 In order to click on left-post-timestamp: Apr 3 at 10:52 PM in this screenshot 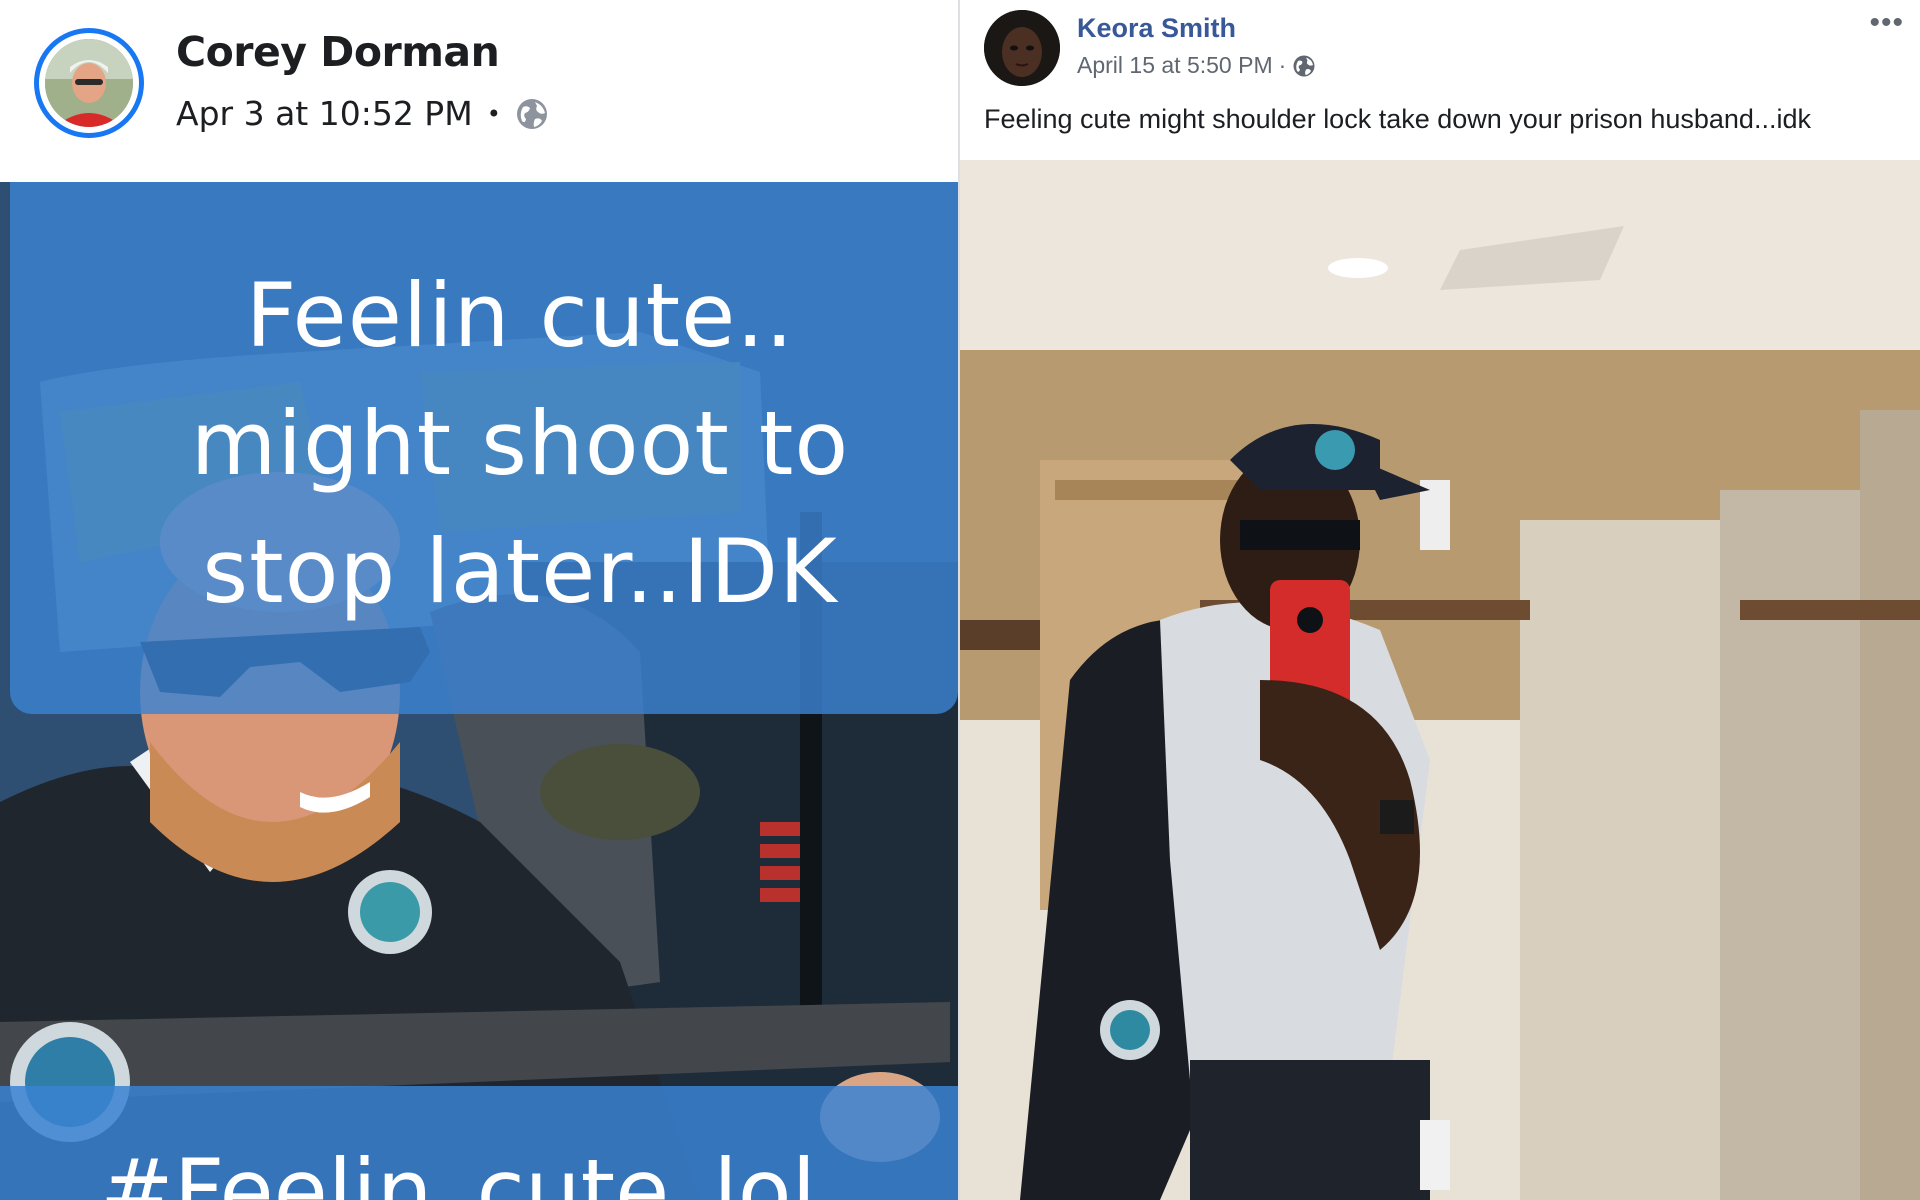, I will do `click(324, 113)`.